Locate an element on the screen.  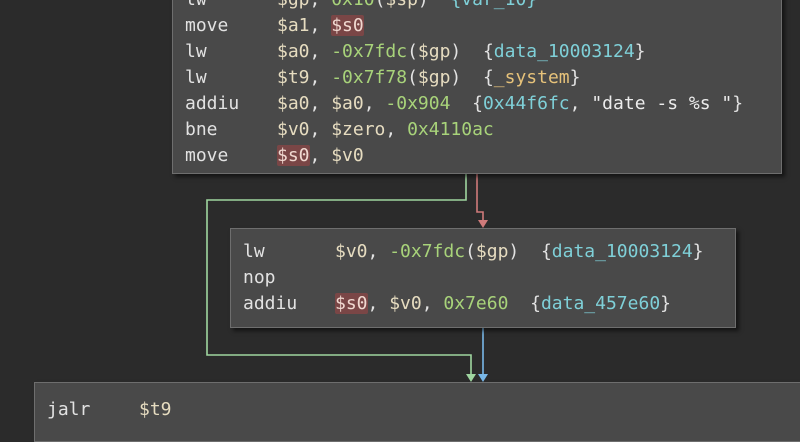
register-operand: $zero is located at coordinates (358, 129).